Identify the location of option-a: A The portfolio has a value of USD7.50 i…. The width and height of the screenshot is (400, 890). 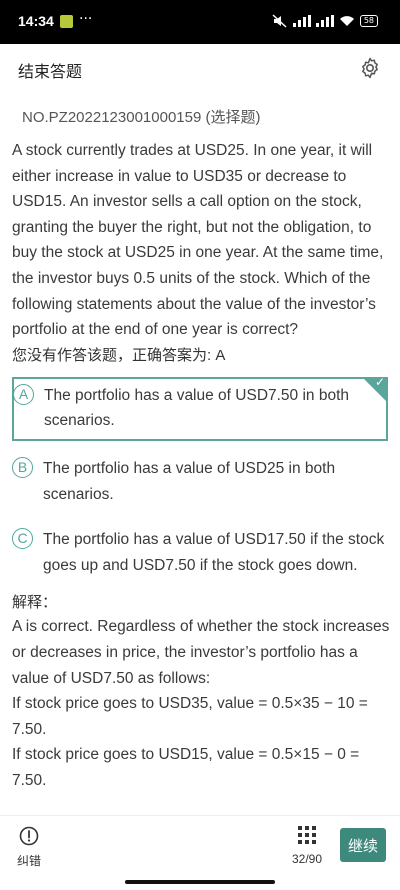
(200, 407).